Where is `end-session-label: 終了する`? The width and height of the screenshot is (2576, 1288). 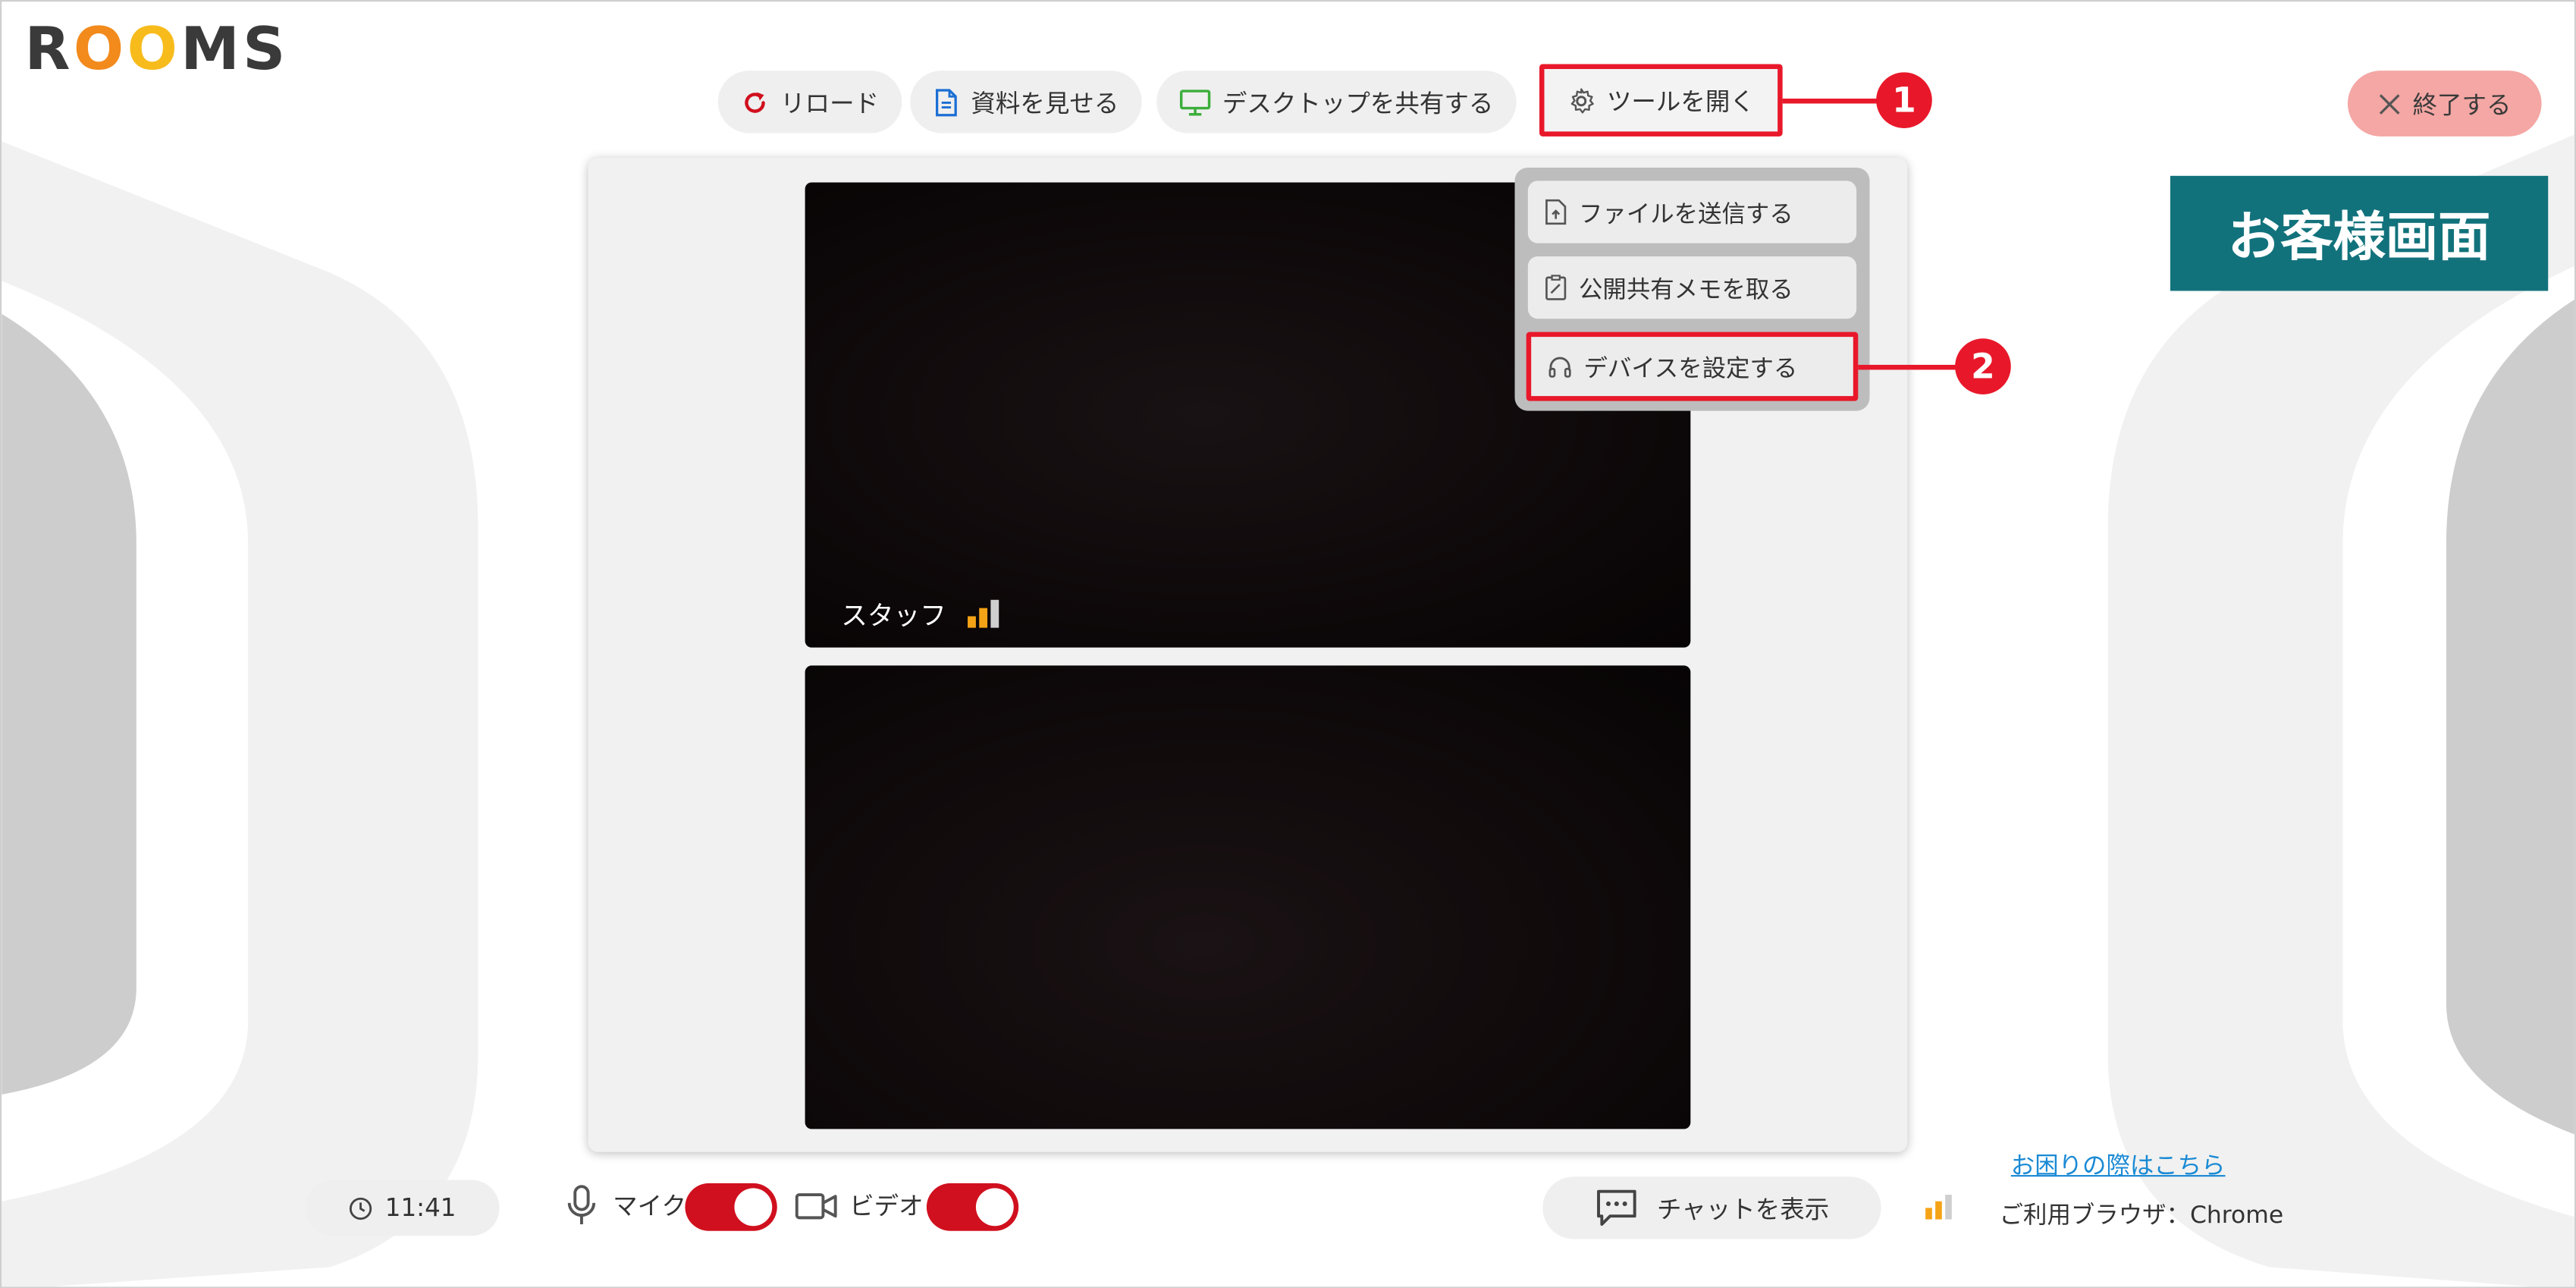 end-session-label: 終了する is located at coordinates (2462, 105).